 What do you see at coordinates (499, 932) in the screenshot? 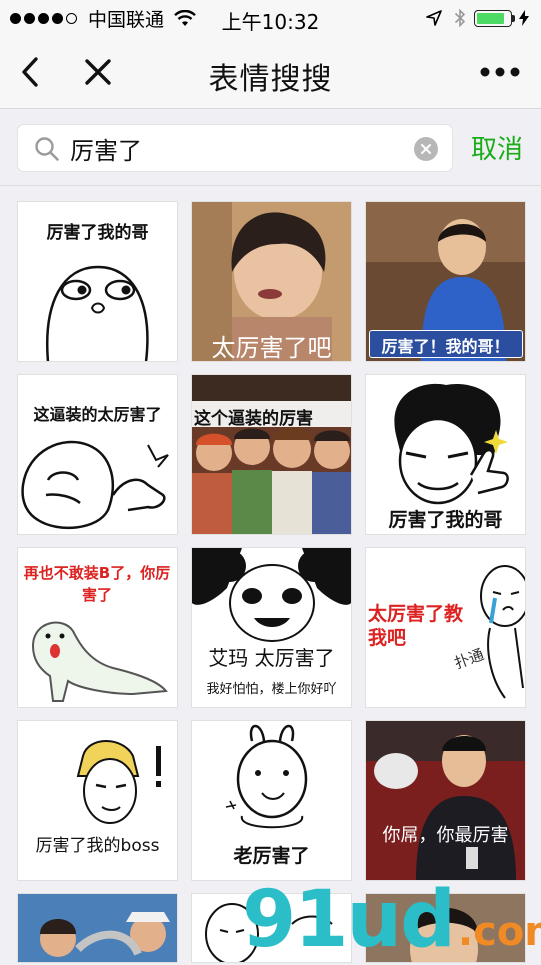
I see `watermark-suffix: .com` at bounding box center [499, 932].